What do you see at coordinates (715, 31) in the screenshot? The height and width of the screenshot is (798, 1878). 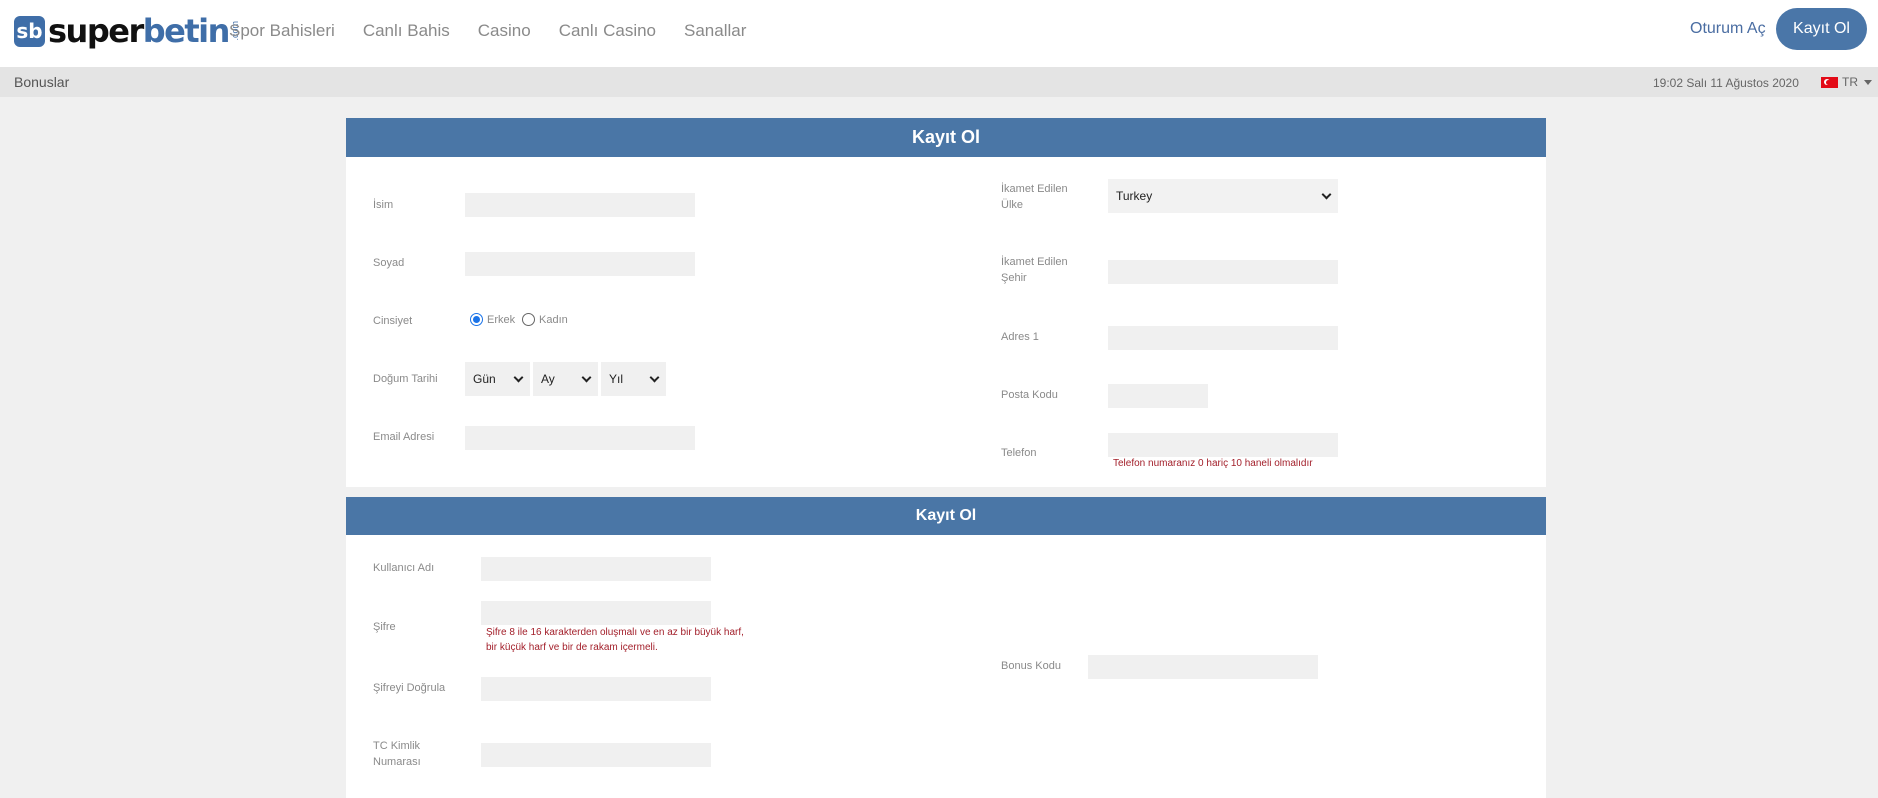 I see `nav-item-sanallar: Sanallar` at bounding box center [715, 31].